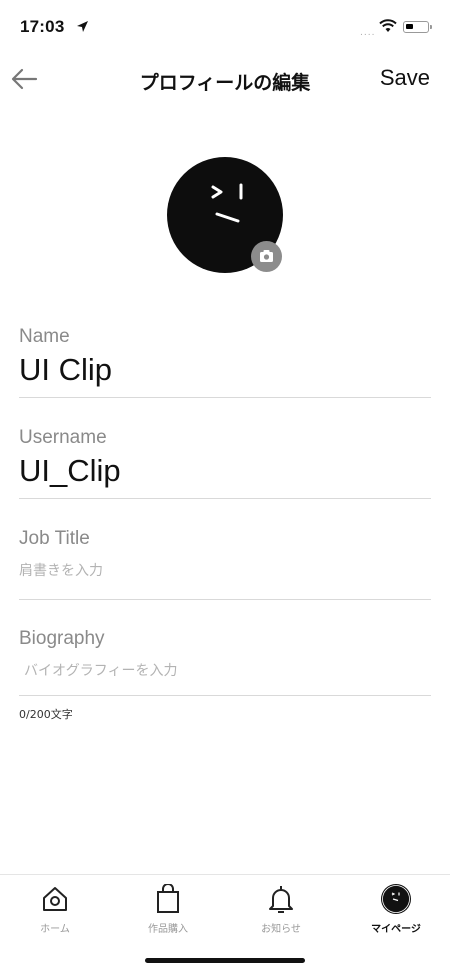 This screenshot has width=450, height=973. Describe the element at coordinates (225, 370) in the screenshot. I see `name-input: UI Clip` at that location.